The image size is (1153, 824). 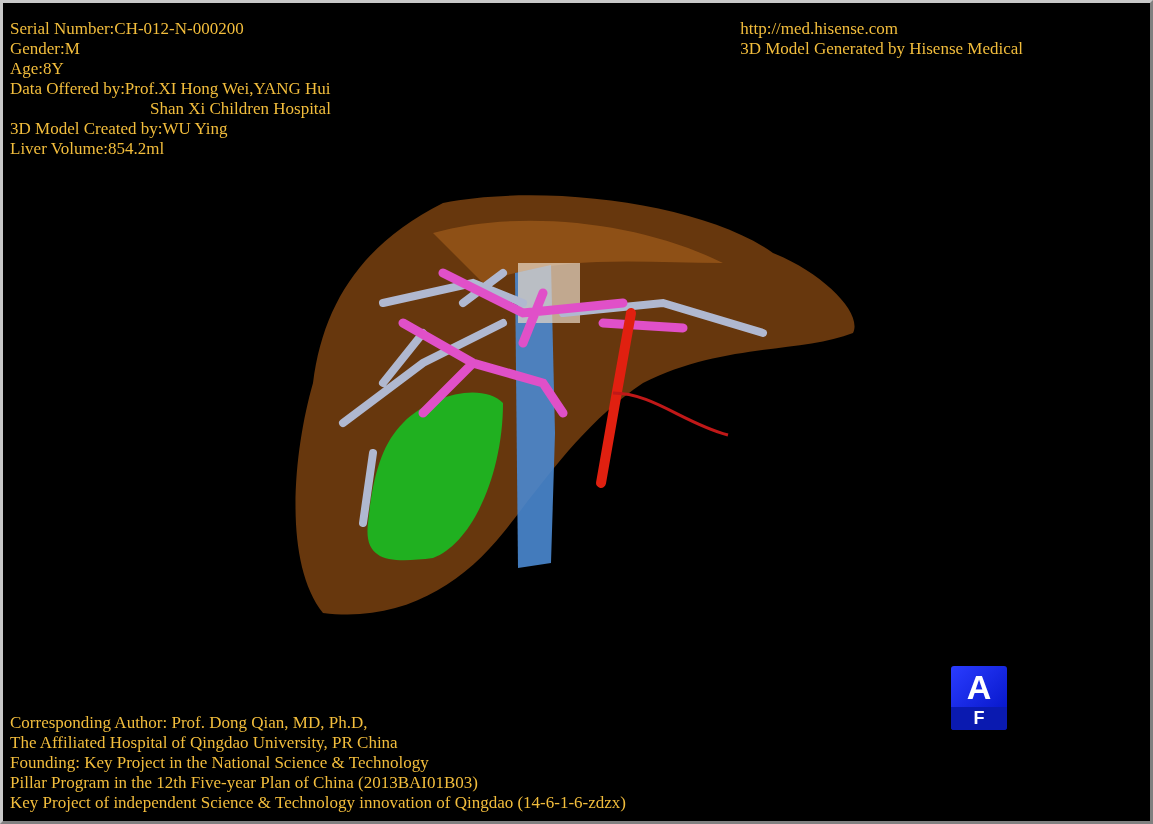 What do you see at coordinates (189, 723) in the screenshot?
I see `credits-text: Corresponding Author: Prof. Dong Qian, MD, Ph.D,` at bounding box center [189, 723].